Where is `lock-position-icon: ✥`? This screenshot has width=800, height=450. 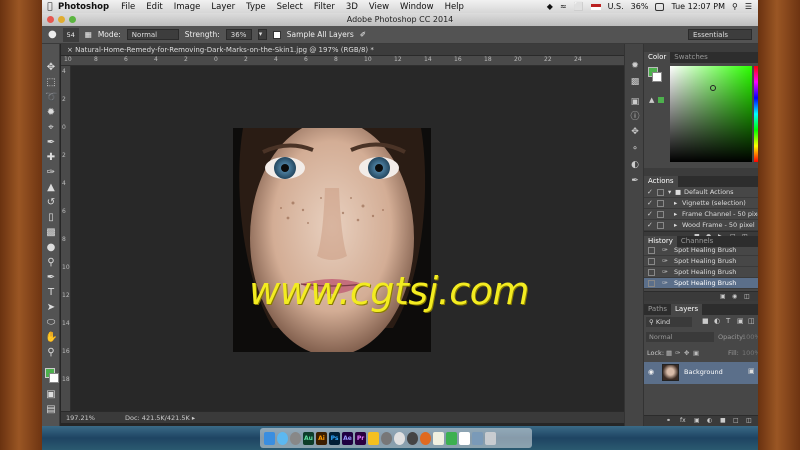
lock-position-icon: ✥ is located at coordinates (686, 353).